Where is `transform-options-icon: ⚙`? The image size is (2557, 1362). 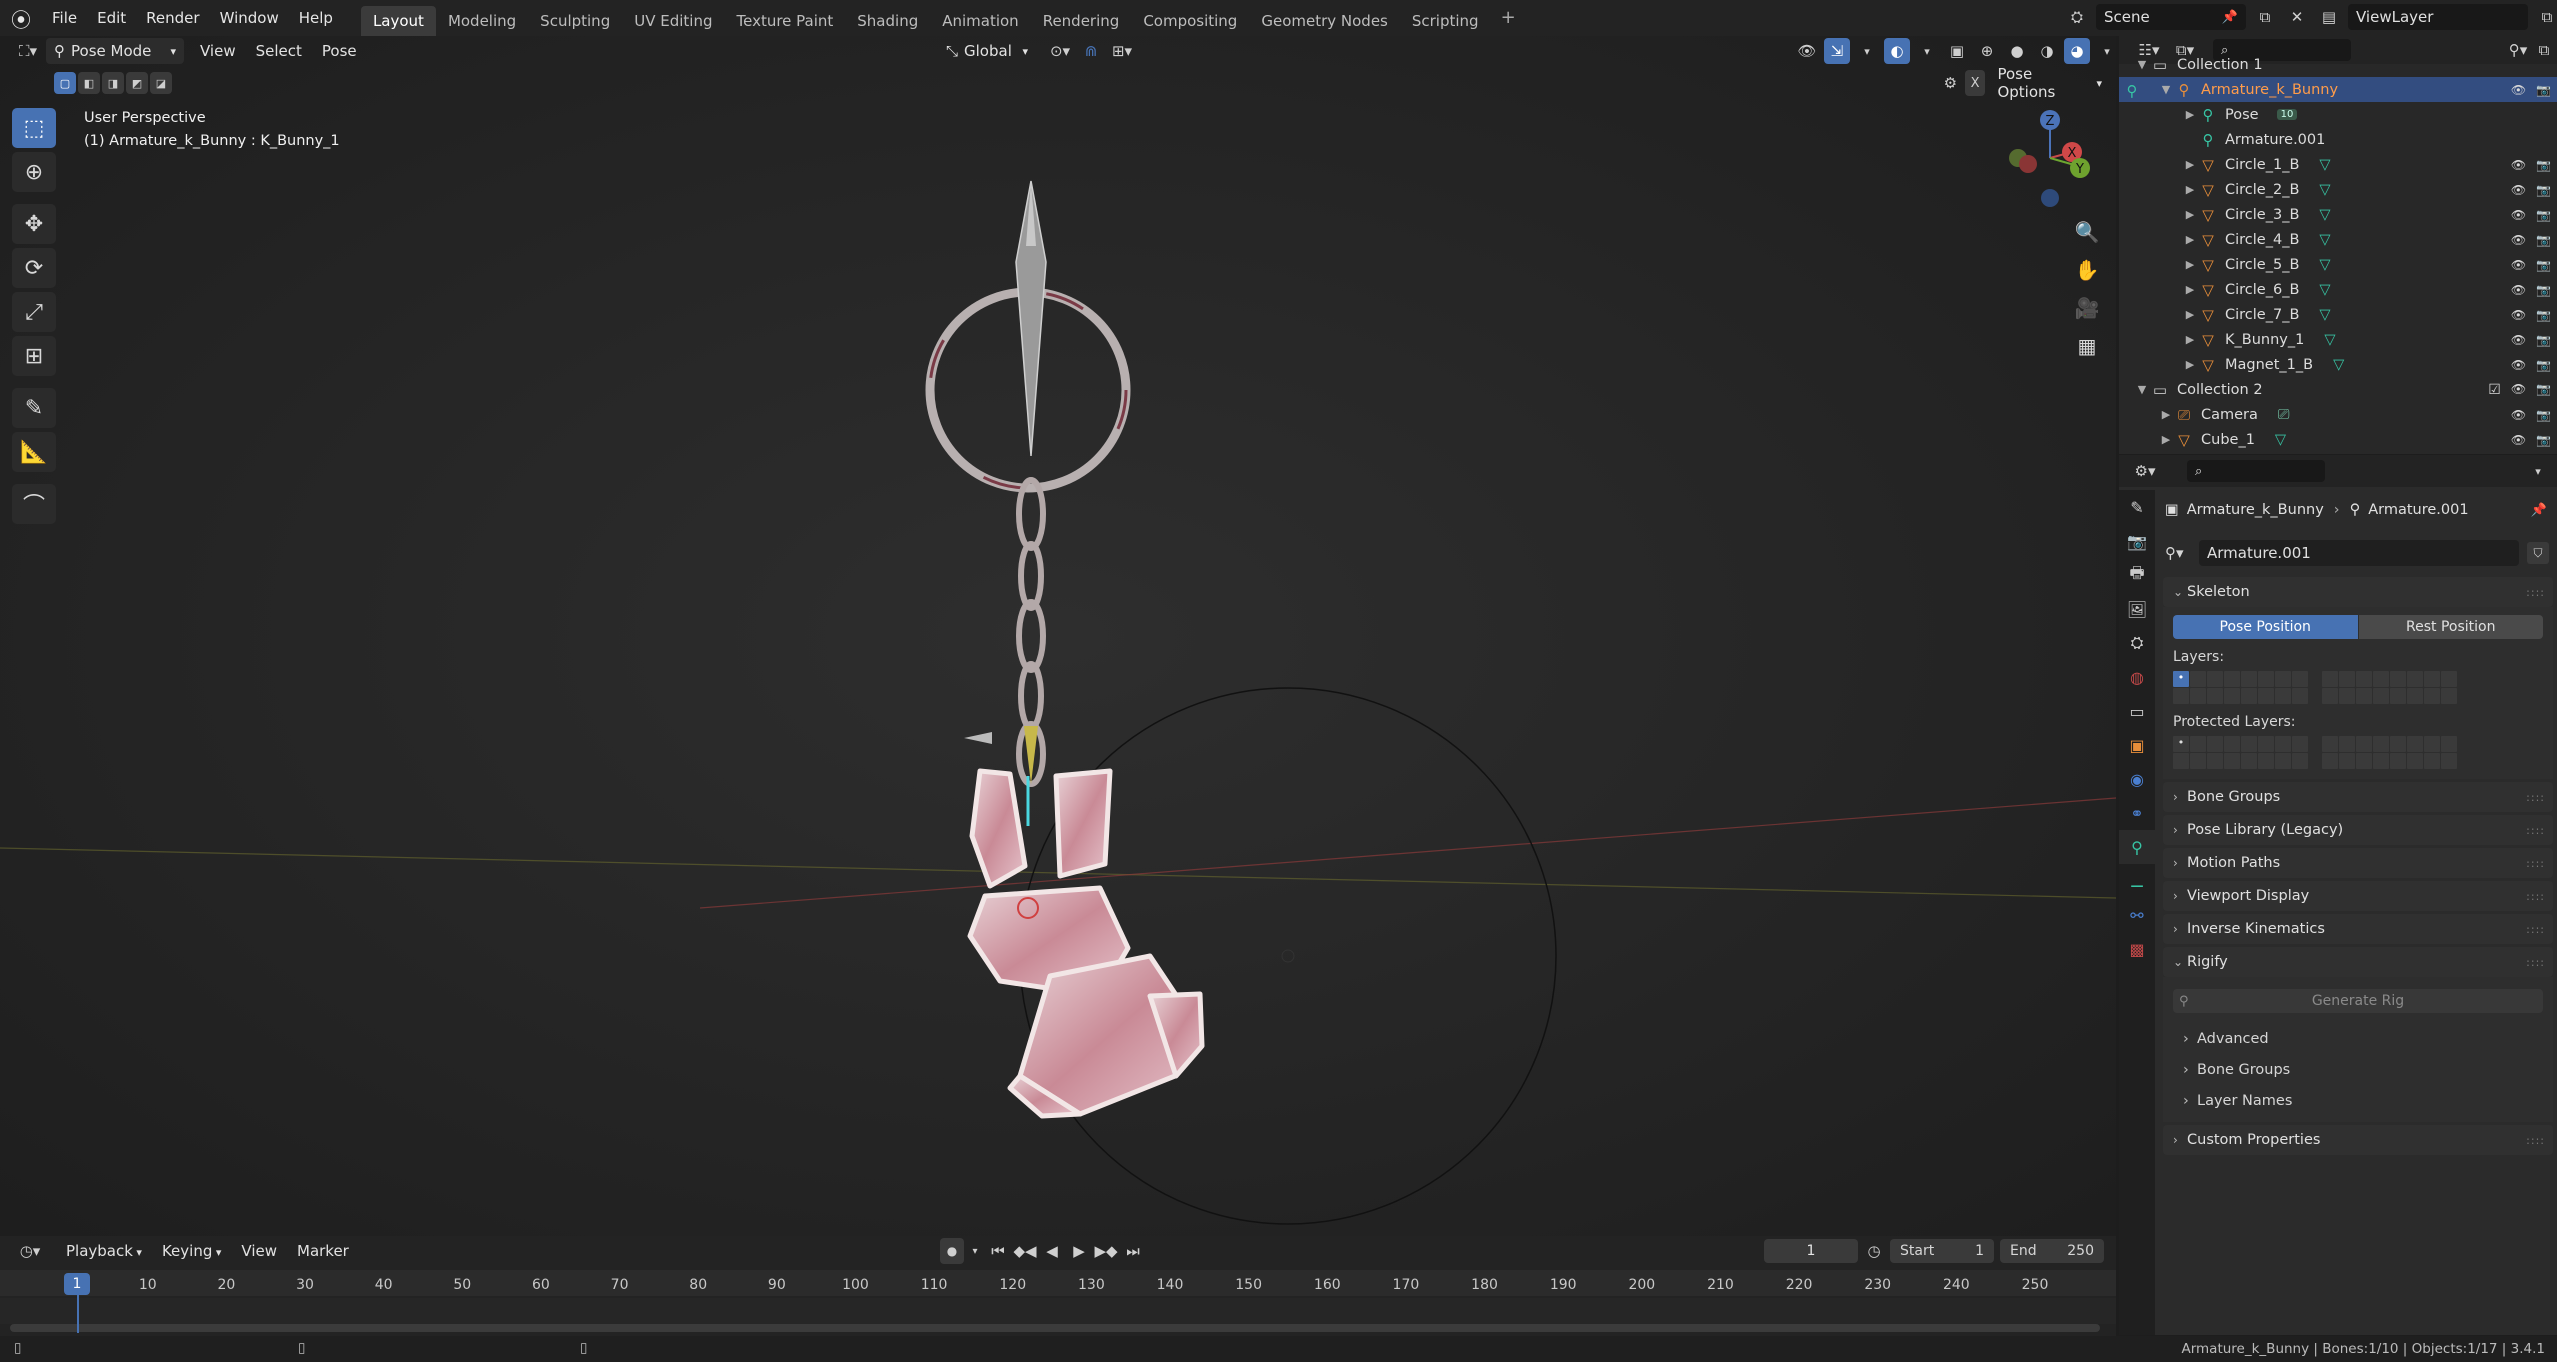 transform-options-icon: ⚙ is located at coordinates (1950, 83).